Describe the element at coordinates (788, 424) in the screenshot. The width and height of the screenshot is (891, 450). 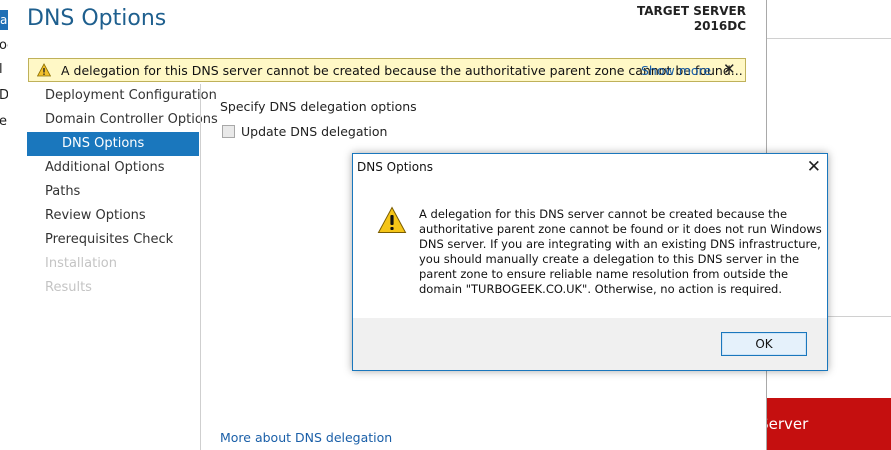
I see `background-server-button-label: al Server` at that location.